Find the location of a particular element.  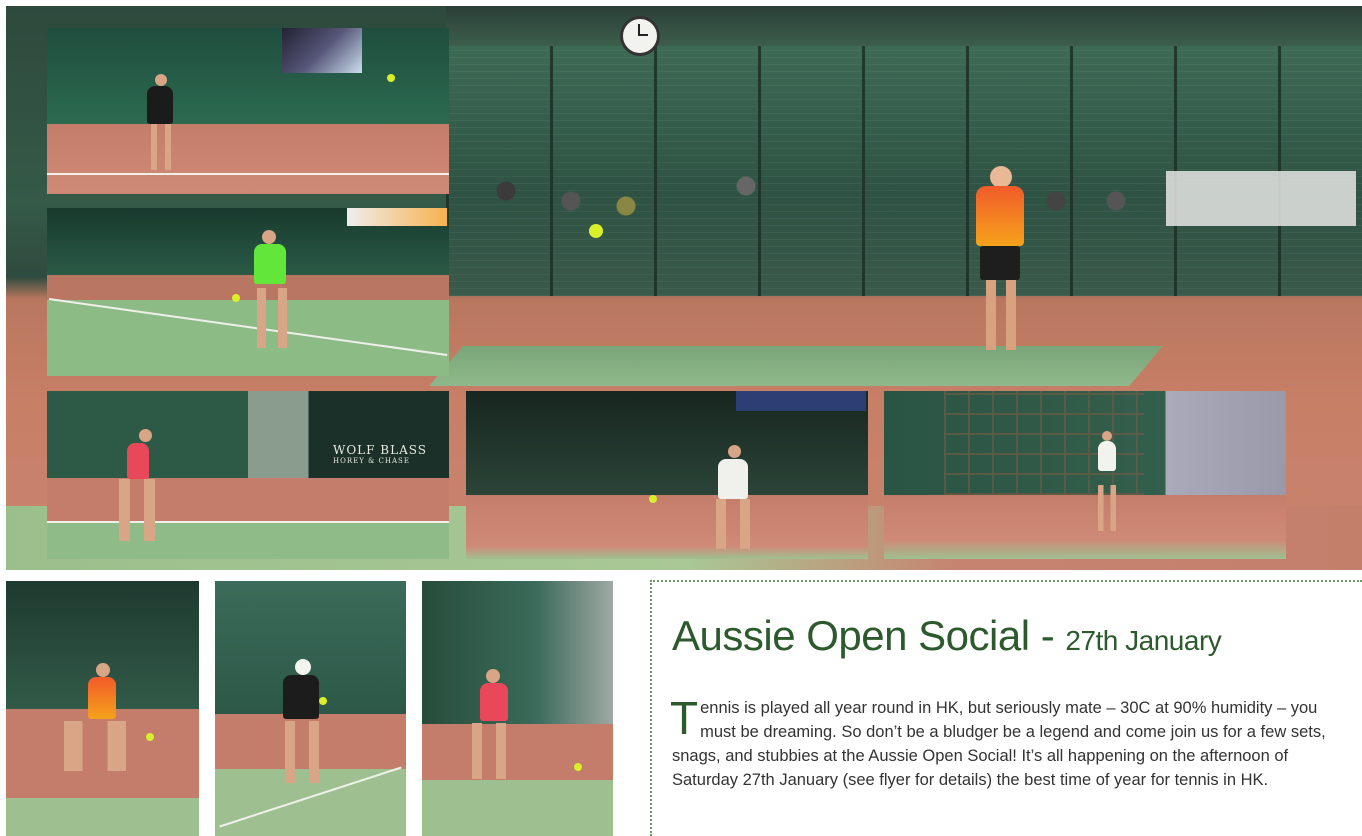

sponsor-sign: WOLF BLASS HOREY & CHASE is located at coordinates (380, 454).